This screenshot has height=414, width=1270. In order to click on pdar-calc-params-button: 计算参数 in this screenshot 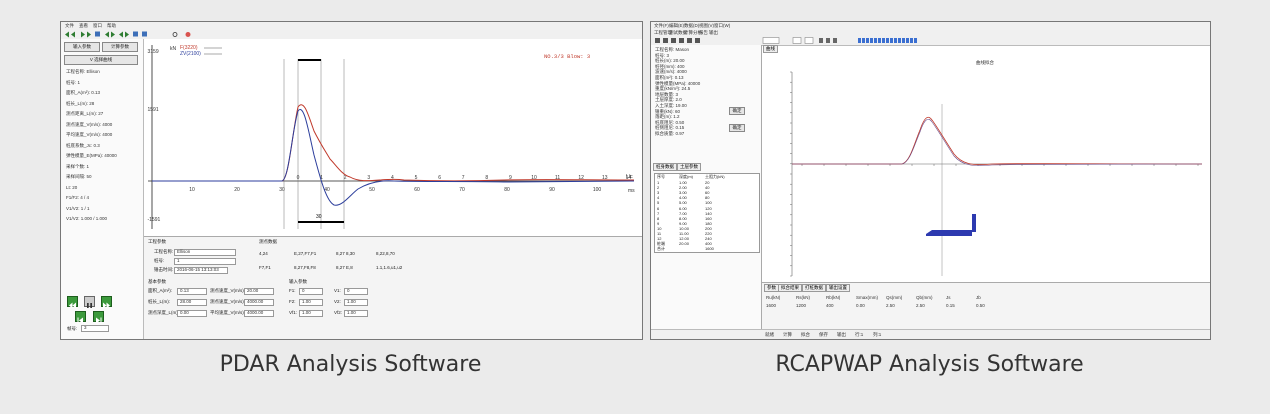, I will do `click(120, 47)`.